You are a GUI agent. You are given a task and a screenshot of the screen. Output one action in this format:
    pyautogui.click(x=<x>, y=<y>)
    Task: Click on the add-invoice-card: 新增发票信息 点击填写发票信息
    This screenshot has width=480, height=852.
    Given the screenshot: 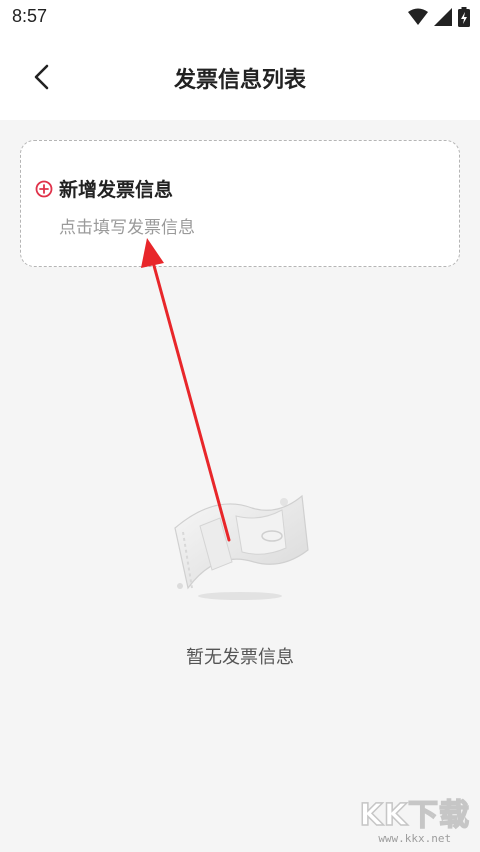 What is the action you would take?
    pyautogui.click(x=240, y=203)
    